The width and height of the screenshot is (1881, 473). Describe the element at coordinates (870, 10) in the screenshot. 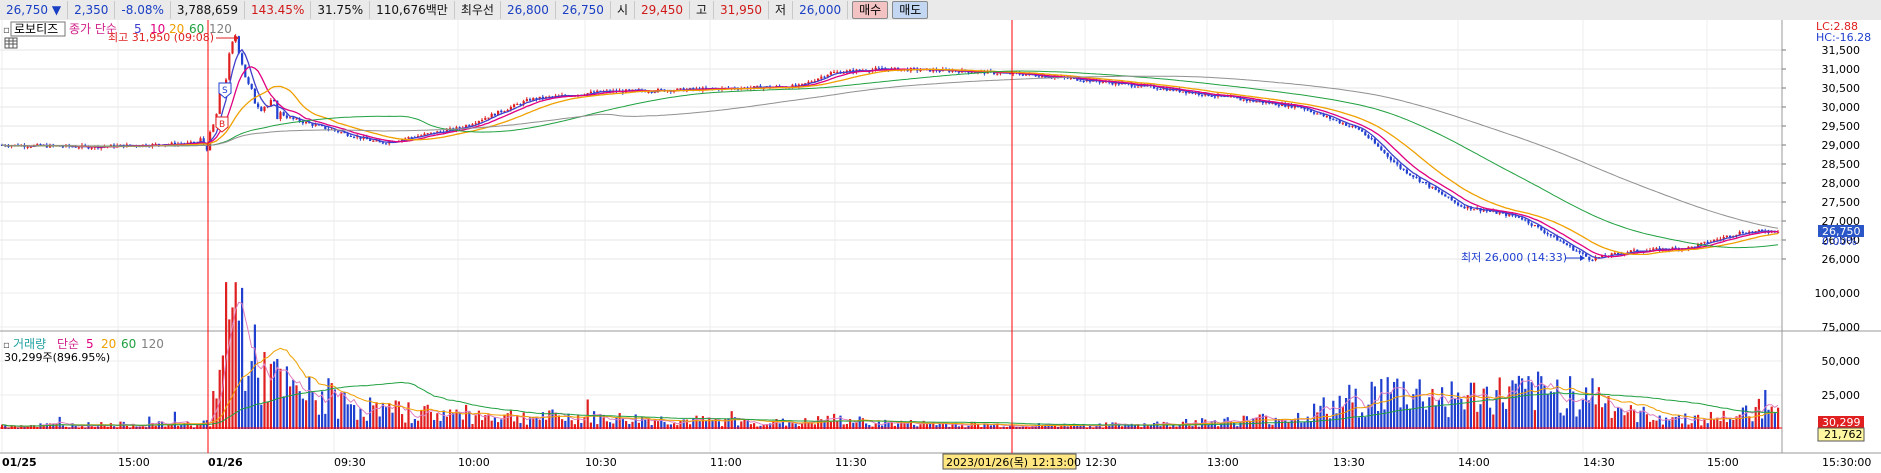

I see `buy-button: 매수` at that location.